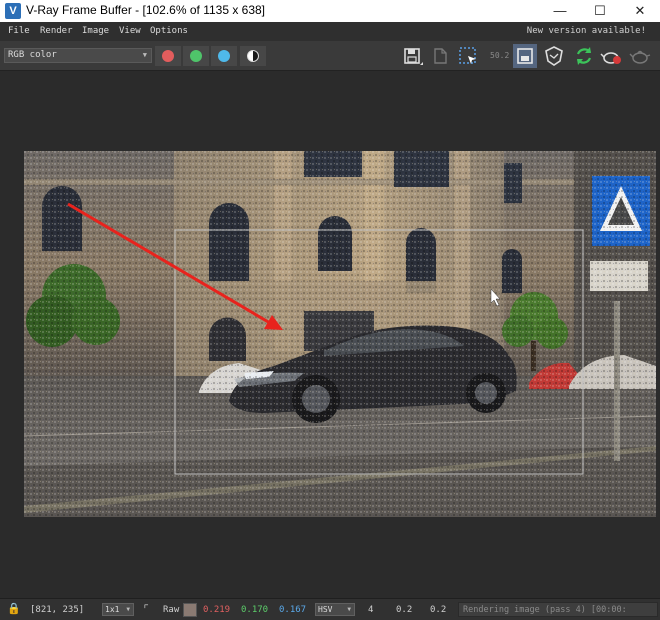  What do you see at coordinates (78, 55) in the screenshot?
I see `channel-select: RGB color ▼` at bounding box center [78, 55].